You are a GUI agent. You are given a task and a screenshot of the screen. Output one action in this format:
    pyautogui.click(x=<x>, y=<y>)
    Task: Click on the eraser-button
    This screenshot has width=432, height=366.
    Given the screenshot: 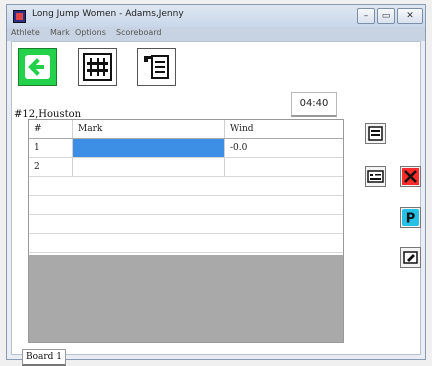 What is the action you would take?
    pyautogui.click(x=410, y=257)
    